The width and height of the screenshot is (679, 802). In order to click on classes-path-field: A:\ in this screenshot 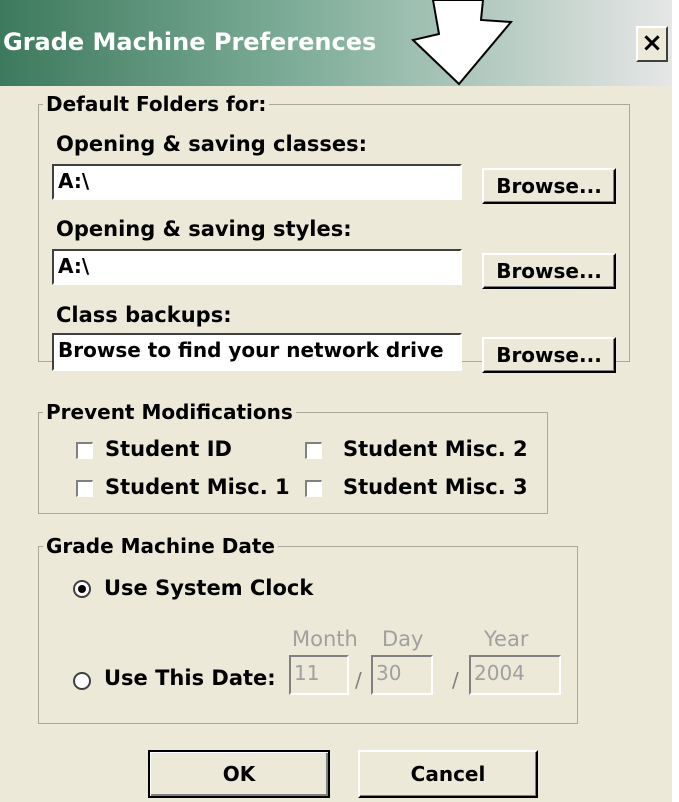, I will do `click(257, 182)`.